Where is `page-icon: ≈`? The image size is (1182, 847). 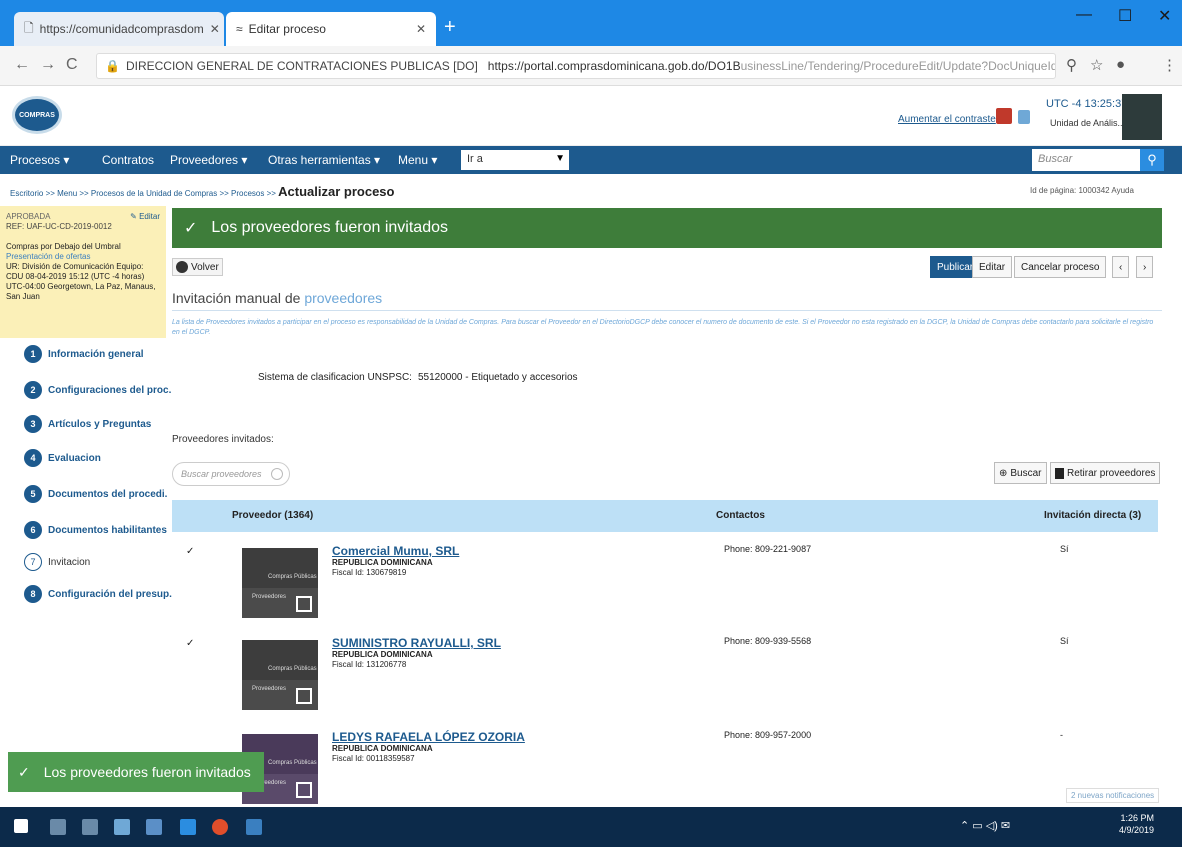 page-icon: ≈ is located at coordinates (239, 29).